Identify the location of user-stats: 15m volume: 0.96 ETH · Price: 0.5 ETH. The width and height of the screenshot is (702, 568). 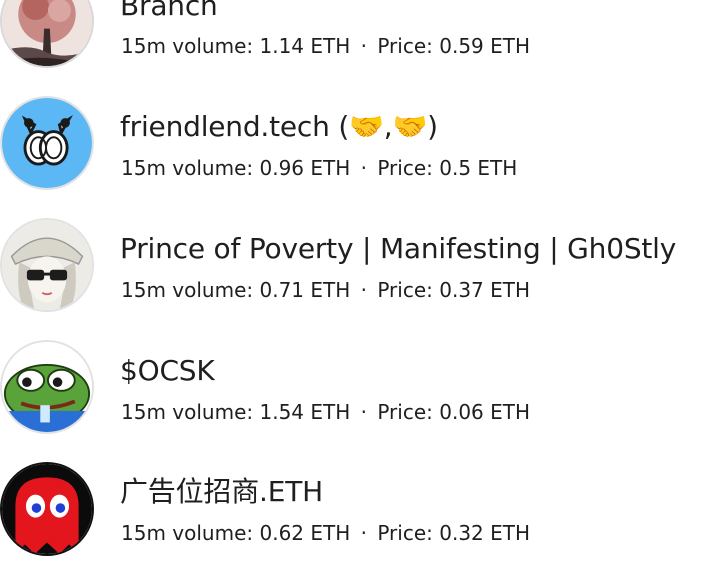
(319, 168).